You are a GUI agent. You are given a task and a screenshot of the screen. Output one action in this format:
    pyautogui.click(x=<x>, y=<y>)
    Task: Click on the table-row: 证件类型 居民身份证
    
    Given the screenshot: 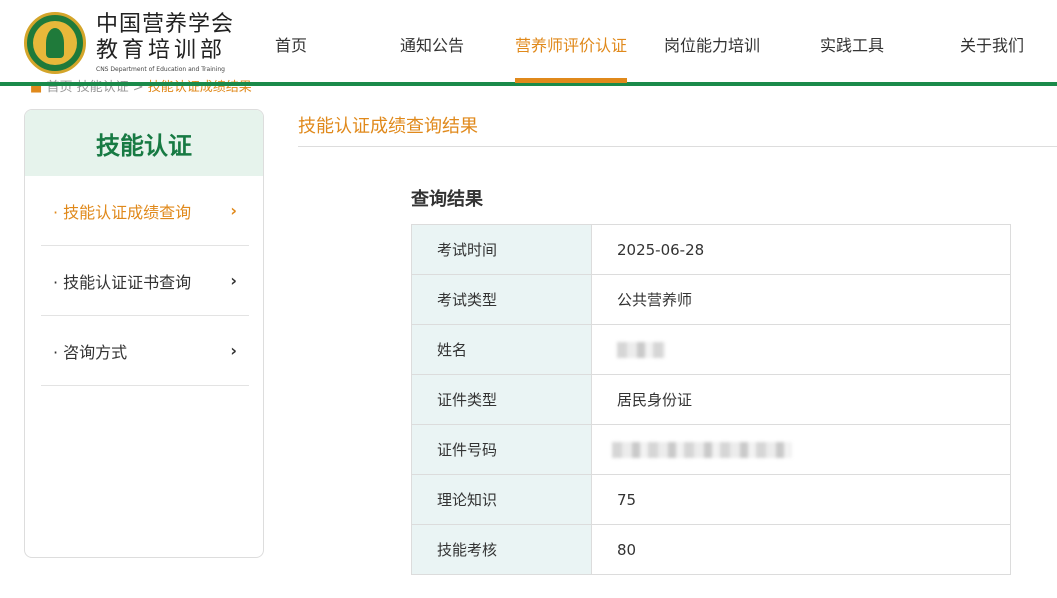 What is the action you would take?
    pyautogui.click(x=711, y=399)
    